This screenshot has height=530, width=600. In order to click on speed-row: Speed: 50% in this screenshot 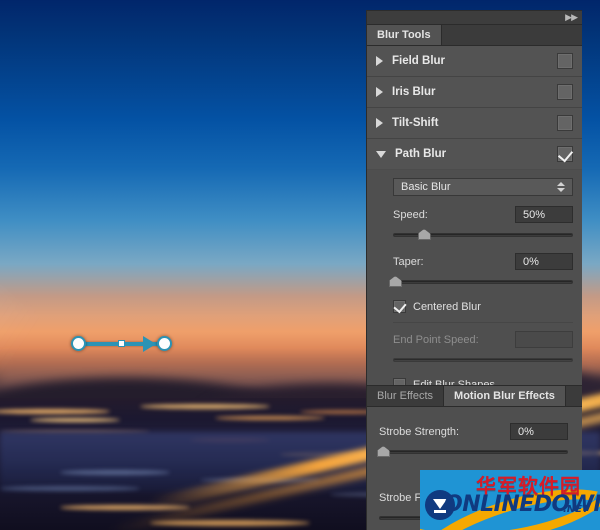, I will do `click(483, 214)`.